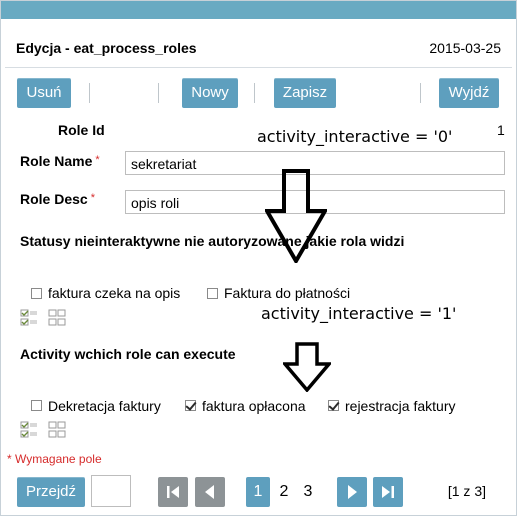 The height and width of the screenshot is (516, 517). Describe the element at coordinates (54, 459) in the screenshot. I see `required-note: * Wymagane pole` at that location.